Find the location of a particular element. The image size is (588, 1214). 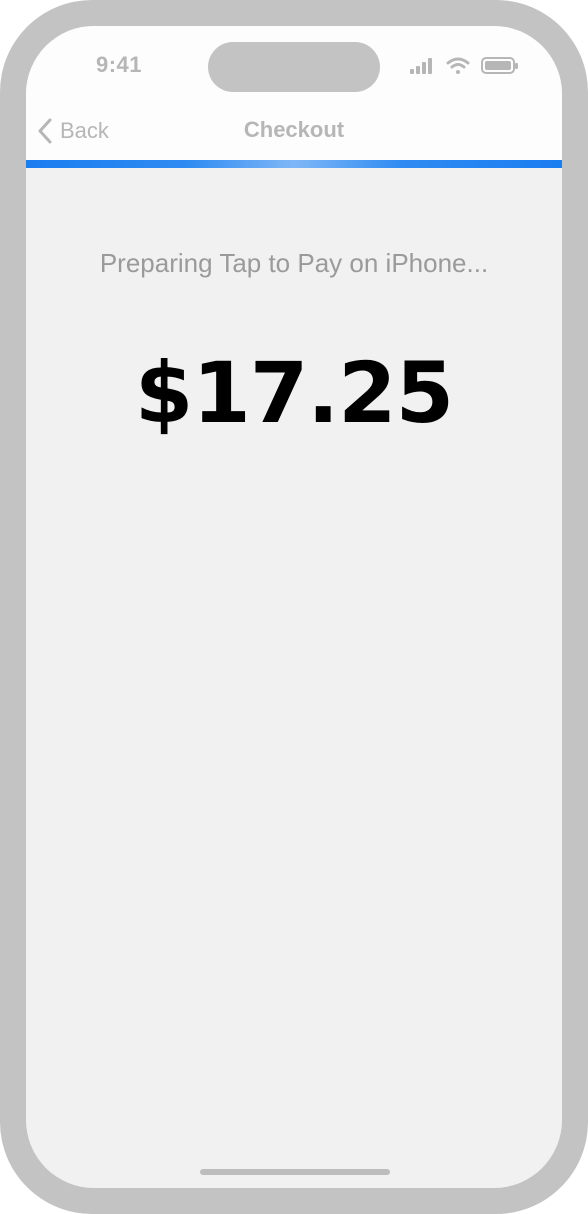

page-title: Checkout is located at coordinates (294, 129).